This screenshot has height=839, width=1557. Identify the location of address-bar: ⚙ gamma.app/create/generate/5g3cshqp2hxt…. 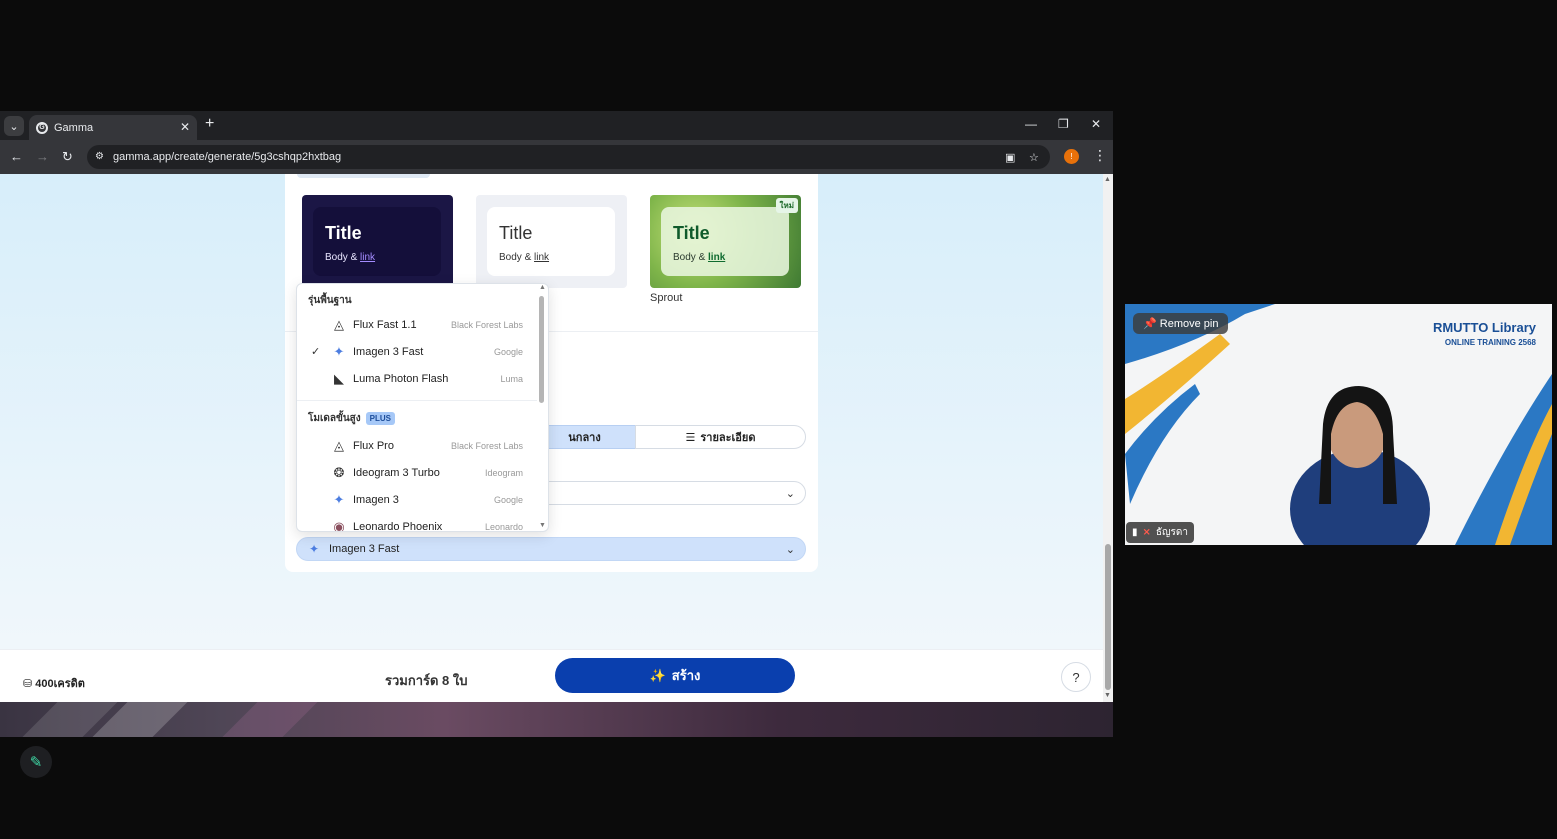
(568, 157).